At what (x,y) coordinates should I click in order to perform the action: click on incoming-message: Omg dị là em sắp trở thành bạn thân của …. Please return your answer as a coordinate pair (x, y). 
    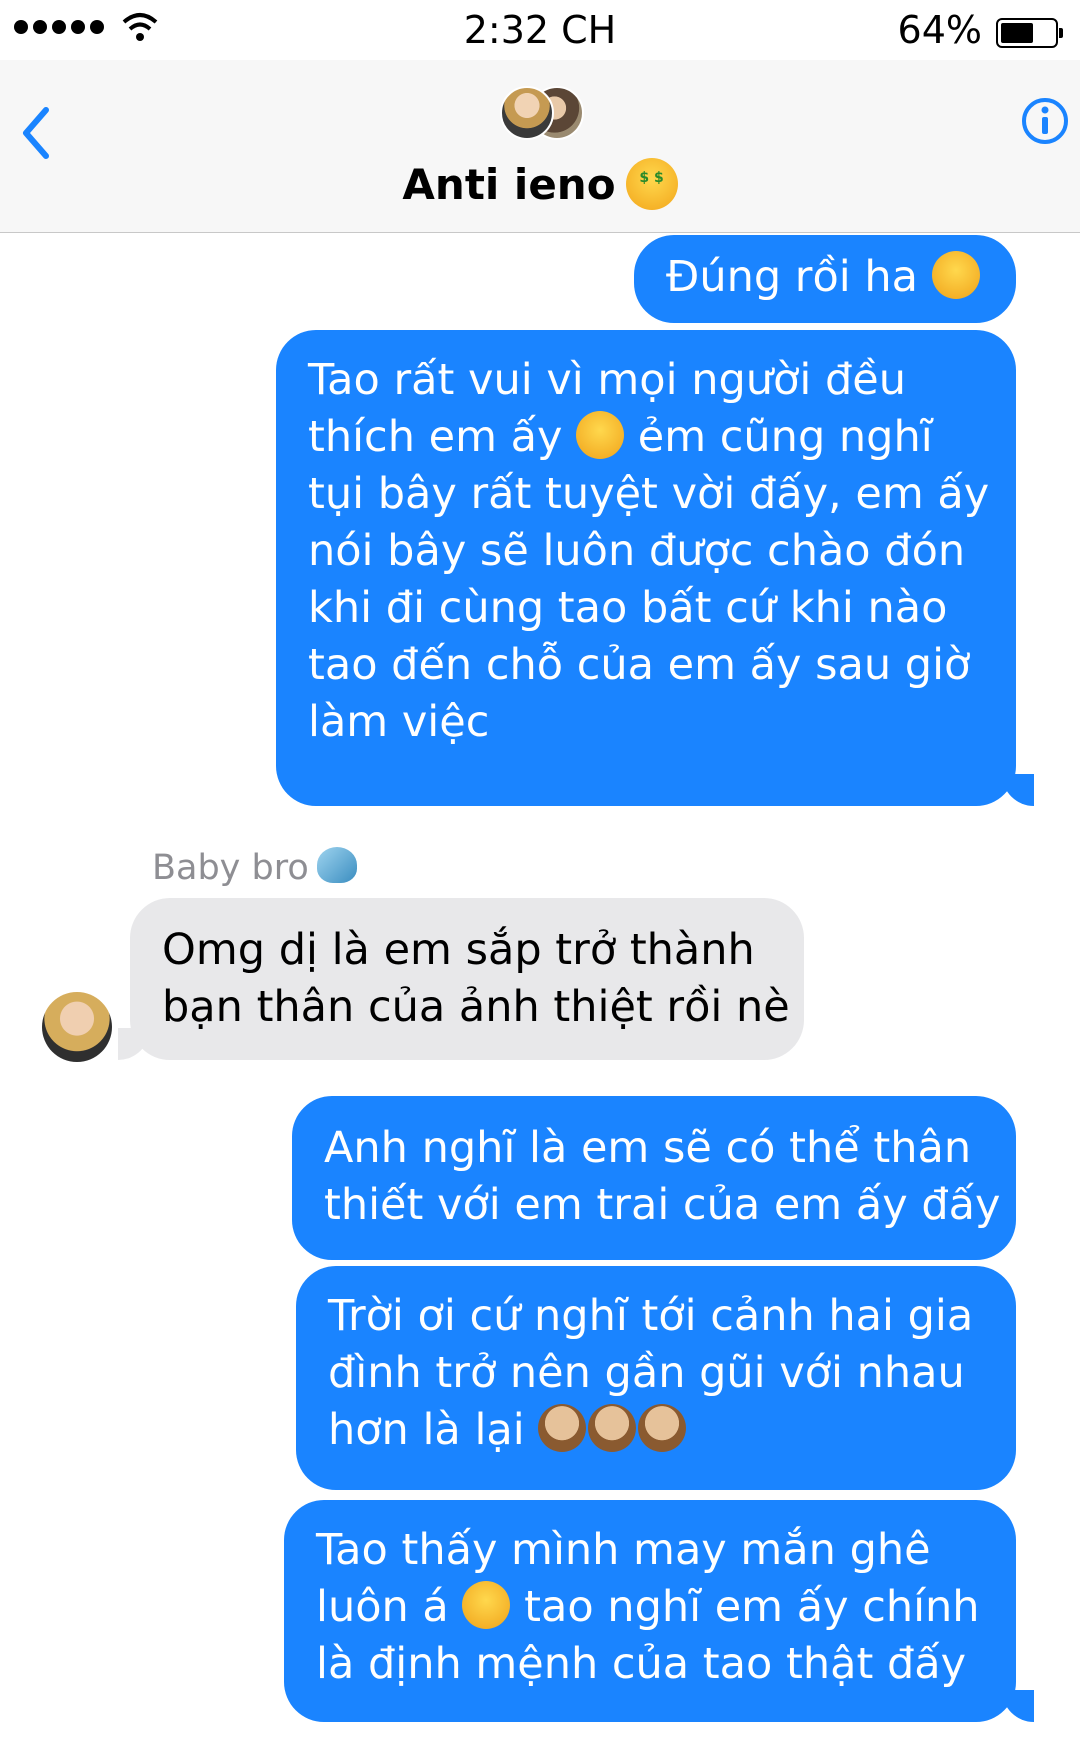
    Looking at the image, I should click on (467, 979).